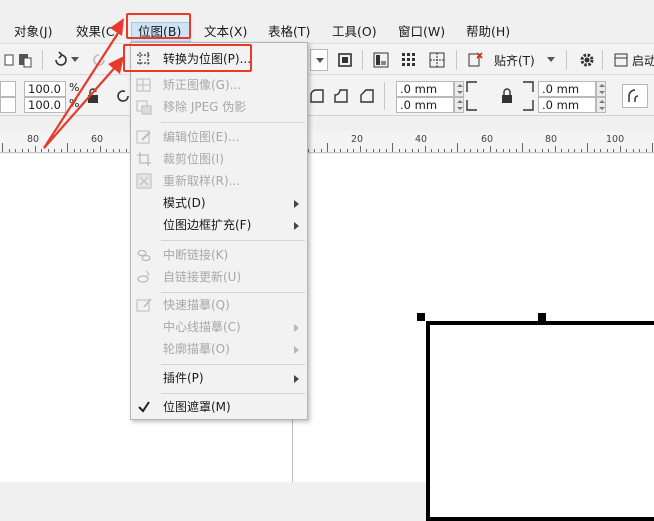 This screenshot has height=521, width=654. I want to click on submenu-arrow-icon, so click(296, 226).